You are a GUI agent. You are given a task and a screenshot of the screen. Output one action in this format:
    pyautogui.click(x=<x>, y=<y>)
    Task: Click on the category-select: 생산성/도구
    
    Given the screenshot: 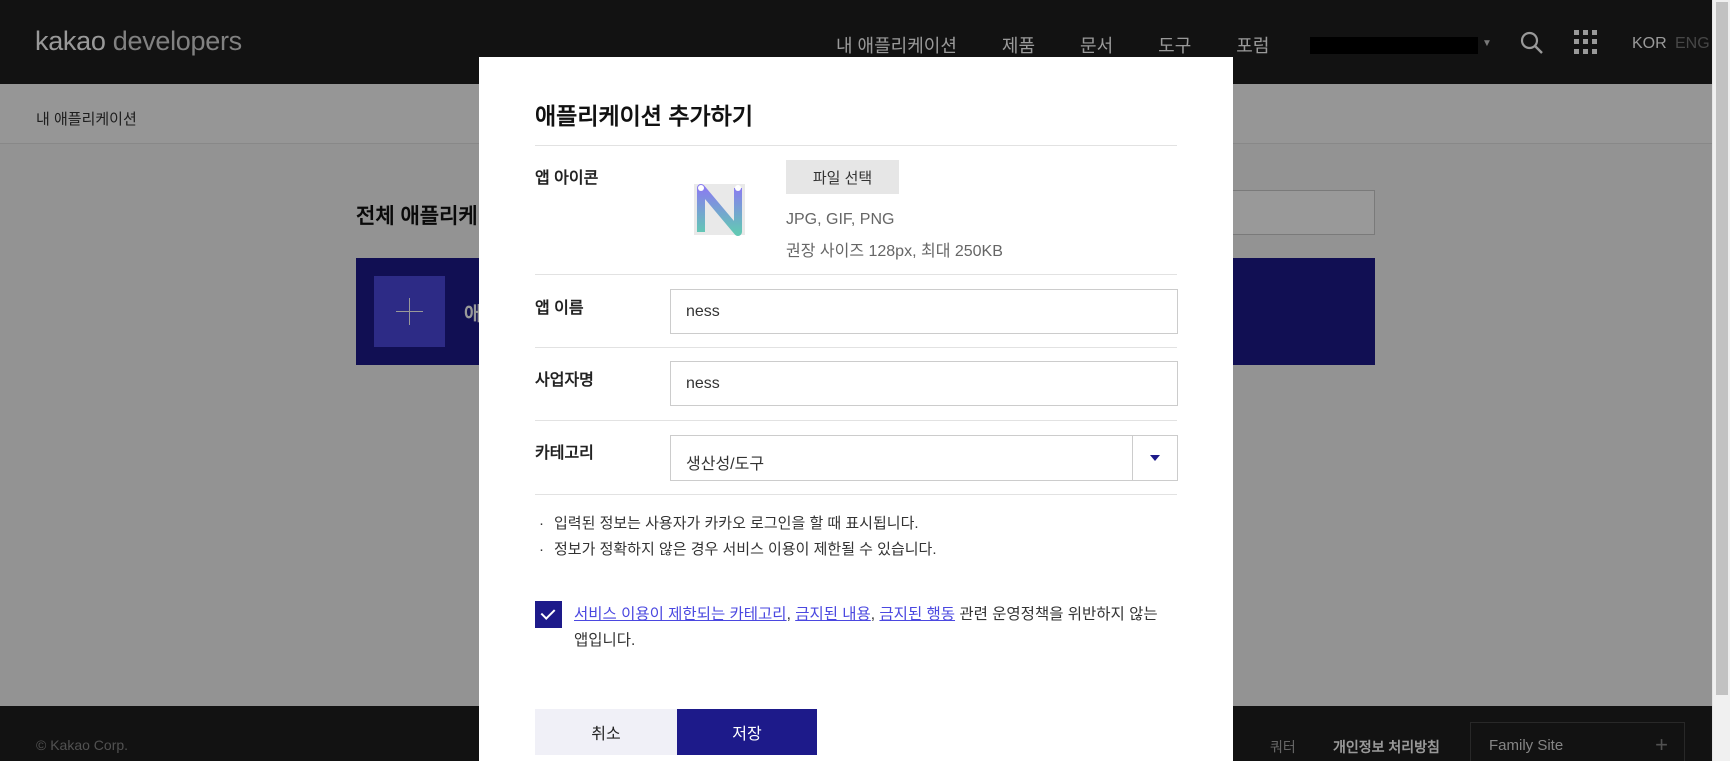 What is the action you would take?
    pyautogui.click(x=924, y=458)
    